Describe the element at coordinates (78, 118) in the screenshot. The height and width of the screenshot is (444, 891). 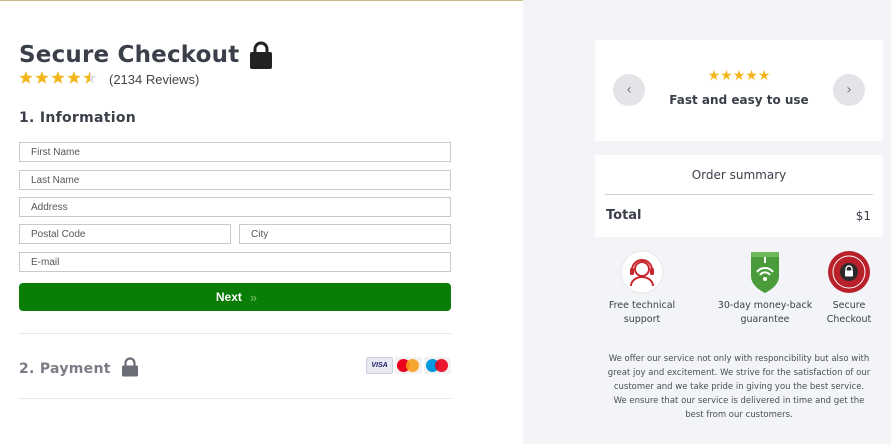
I see `information-heading: 1. Information` at that location.